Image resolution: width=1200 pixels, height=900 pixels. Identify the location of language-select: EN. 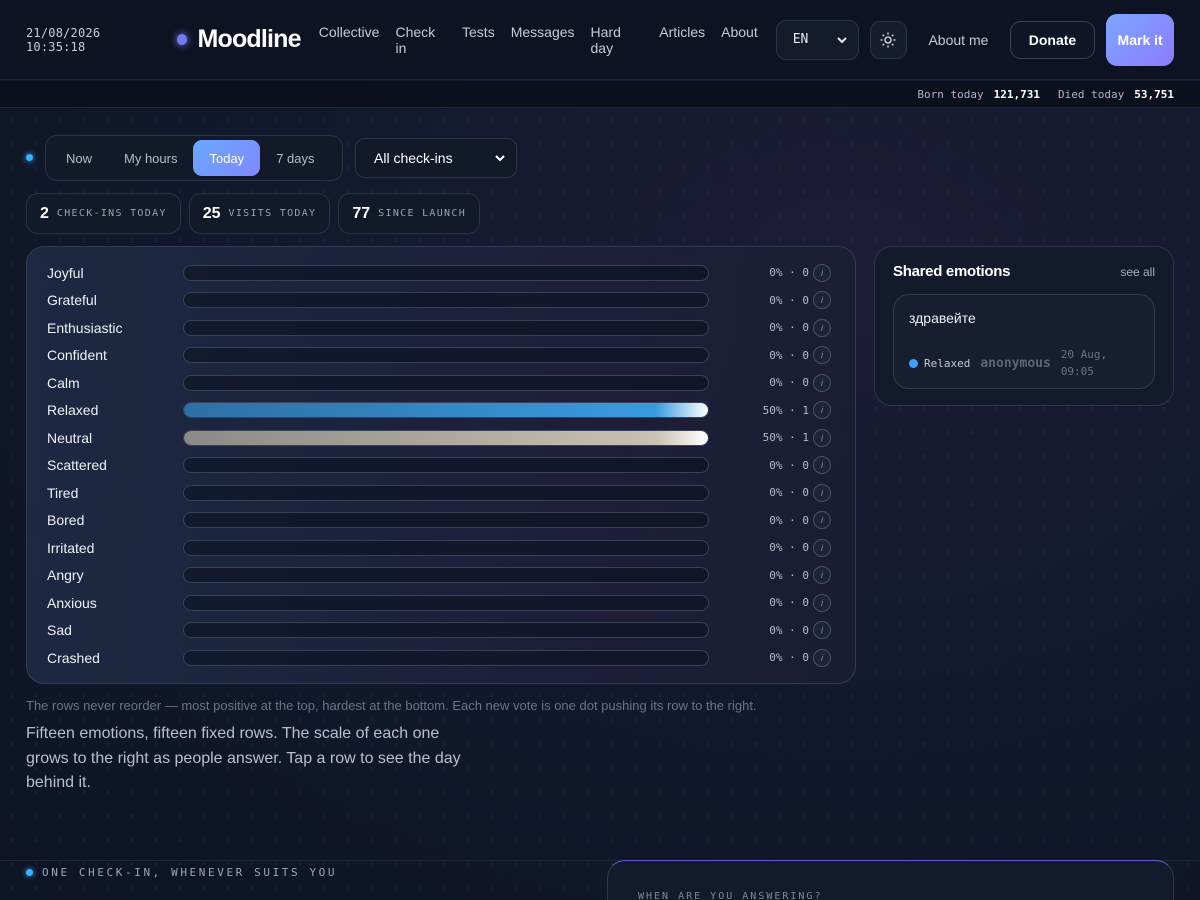
(817, 39).